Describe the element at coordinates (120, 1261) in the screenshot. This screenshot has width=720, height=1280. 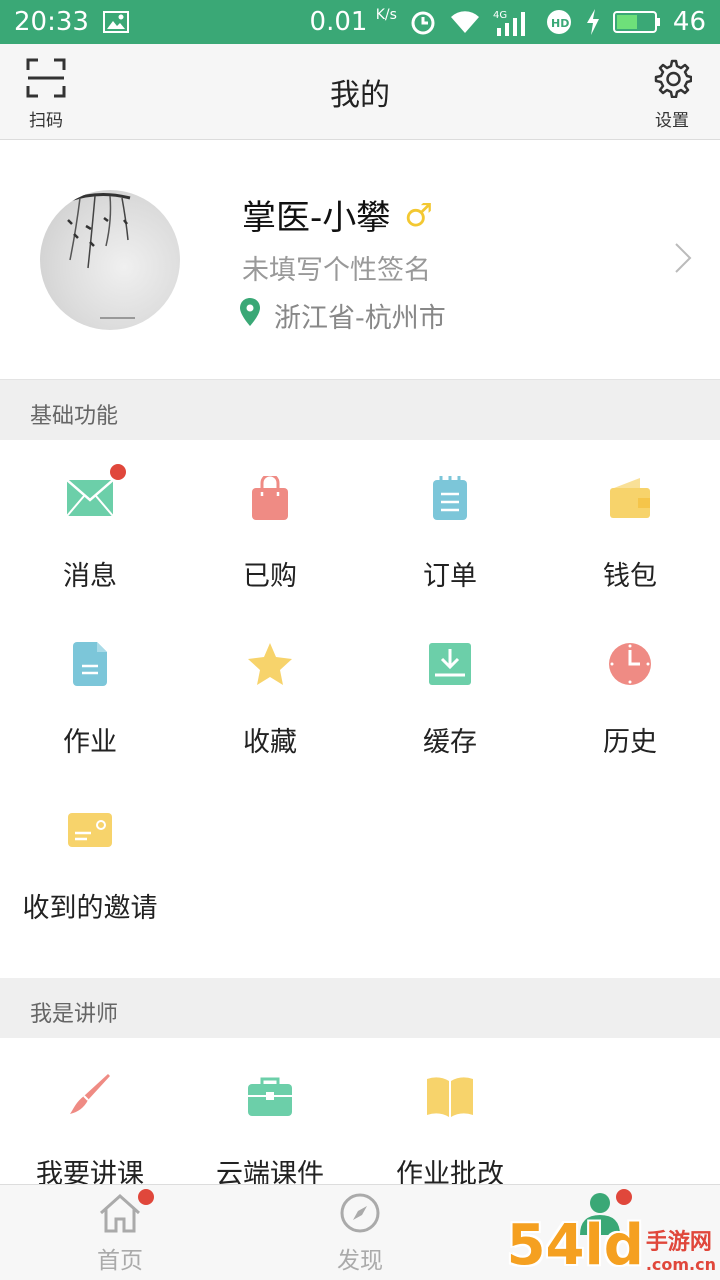
I see `nav-label: 首页` at that location.